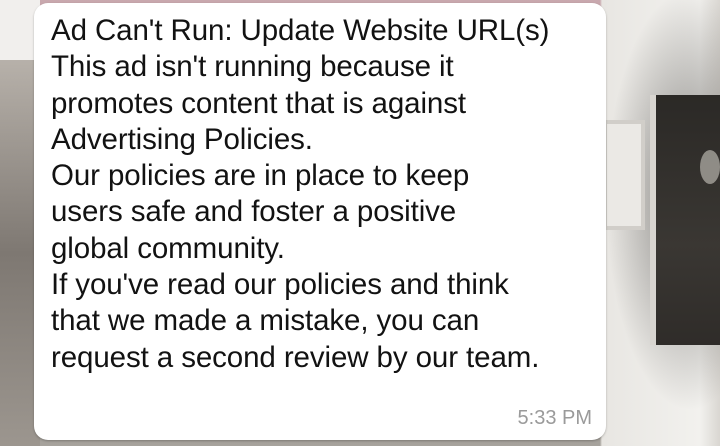 This screenshot has width=720, height=446. What do you see at coordinates (710, 167) in the screenshot?
I see `wallpaper-knob` at bounding box center [710, 167].